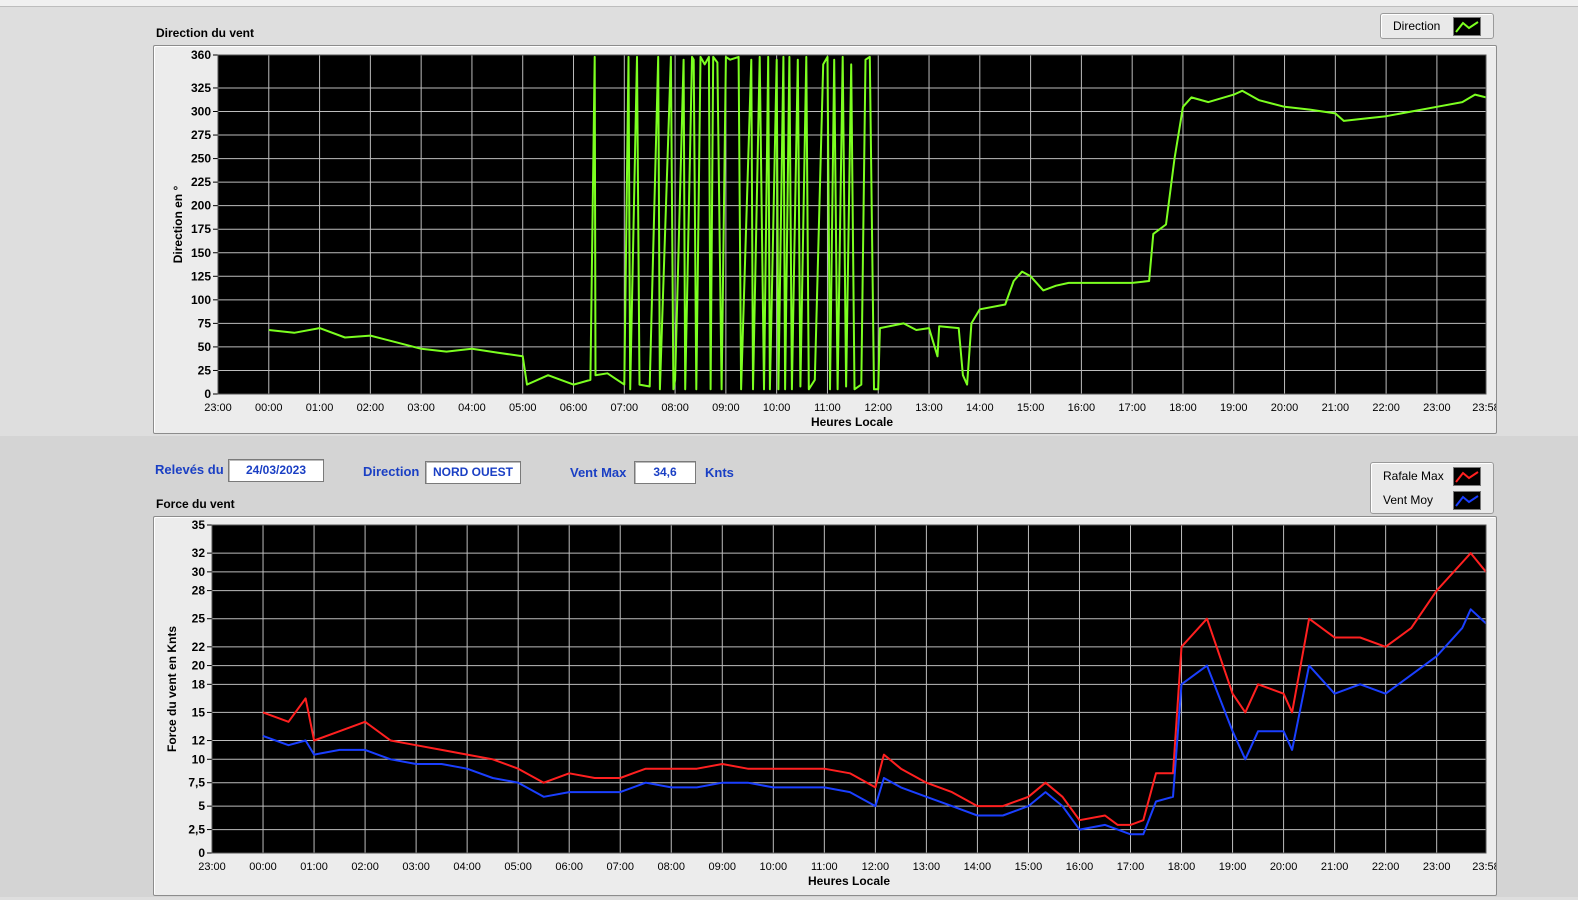  What do you see at coordinates (473, 472) in the screenshot?
I see `direction-field: NORD OUEST` at bounding box center [473, 472].